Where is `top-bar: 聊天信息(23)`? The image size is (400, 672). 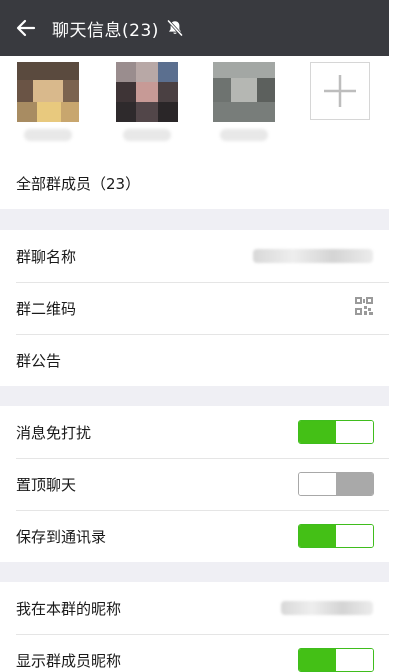 top-bar: 聊天信息(23) is located at coordinates (194, 28).